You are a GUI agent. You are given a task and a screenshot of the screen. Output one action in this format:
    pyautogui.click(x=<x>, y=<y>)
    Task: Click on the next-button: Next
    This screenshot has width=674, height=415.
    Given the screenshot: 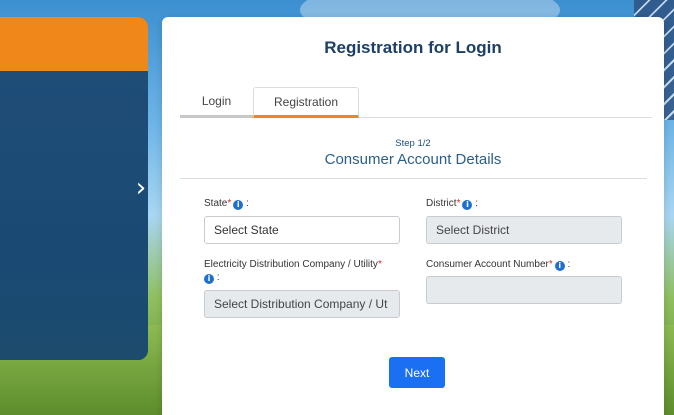 What is the action you would take?
    pyautogui.click(x=417, y=372)
    